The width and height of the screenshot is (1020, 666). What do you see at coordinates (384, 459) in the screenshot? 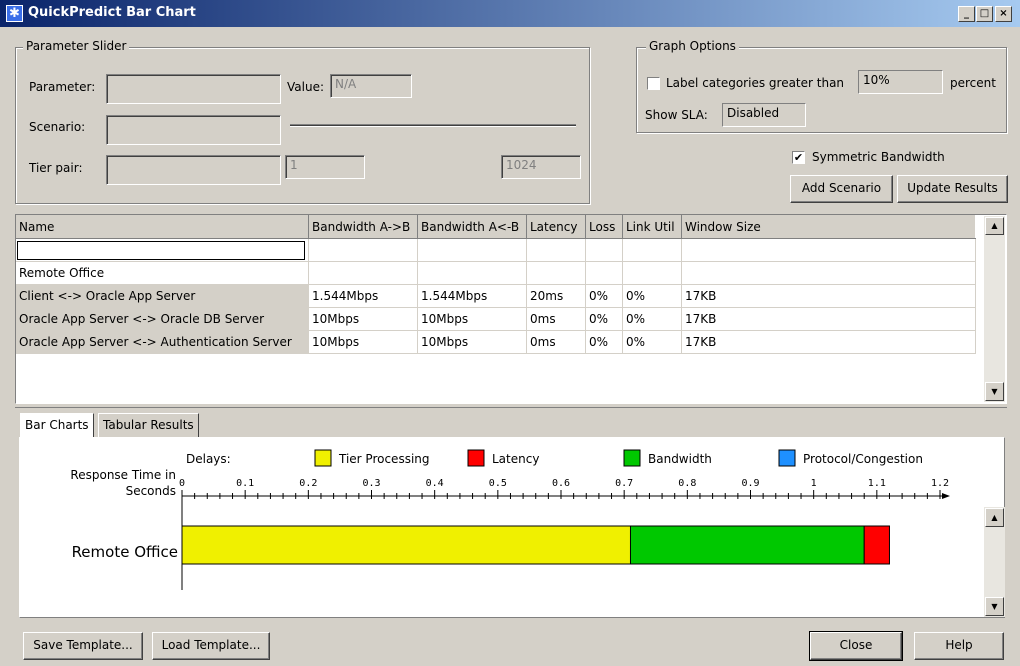
I see `legend-label: Tier Processing` at bounding box center [384, 459].